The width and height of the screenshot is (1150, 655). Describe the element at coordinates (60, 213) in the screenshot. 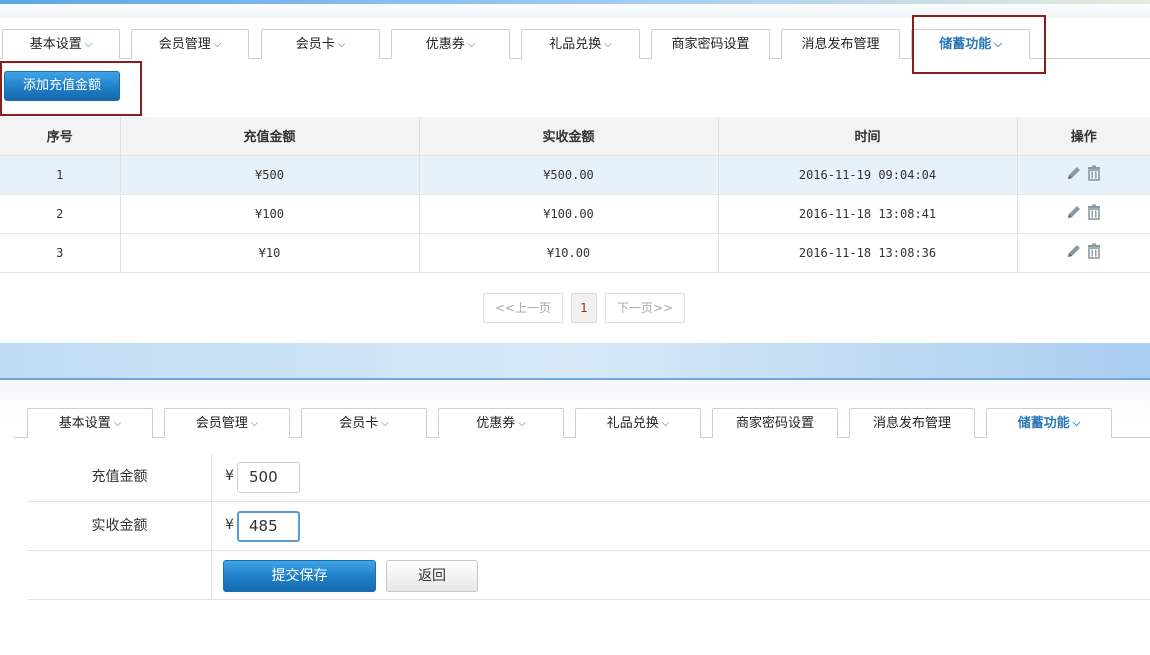

I see `cell-no: 2` at that location.